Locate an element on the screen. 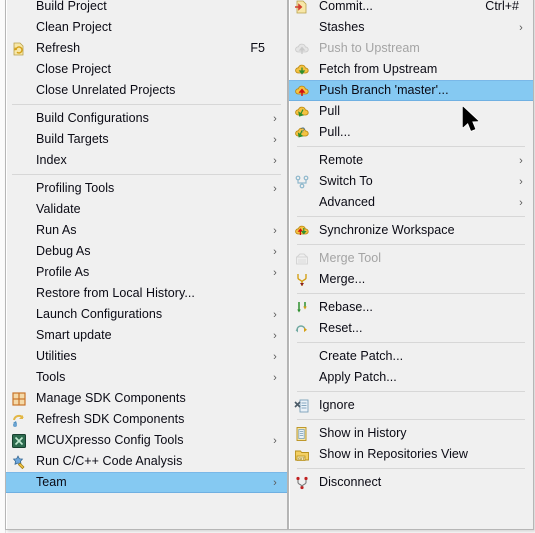  menu-item-push-to-upstream: Push to Upstream is located at coordinates (411, 48).